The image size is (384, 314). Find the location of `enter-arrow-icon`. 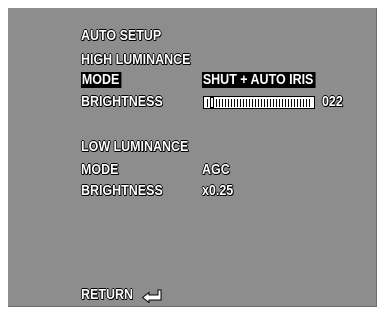

enter-arrow-icon is located at coordinates (152, 296).